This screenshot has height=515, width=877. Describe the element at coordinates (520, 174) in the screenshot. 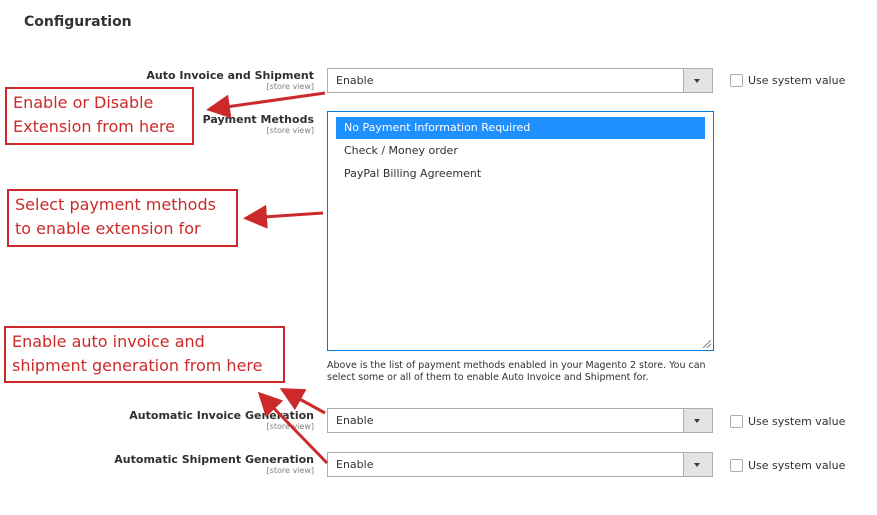

I see `payment-option-paypal-billing: PayPal Billing Agreement` at that location.